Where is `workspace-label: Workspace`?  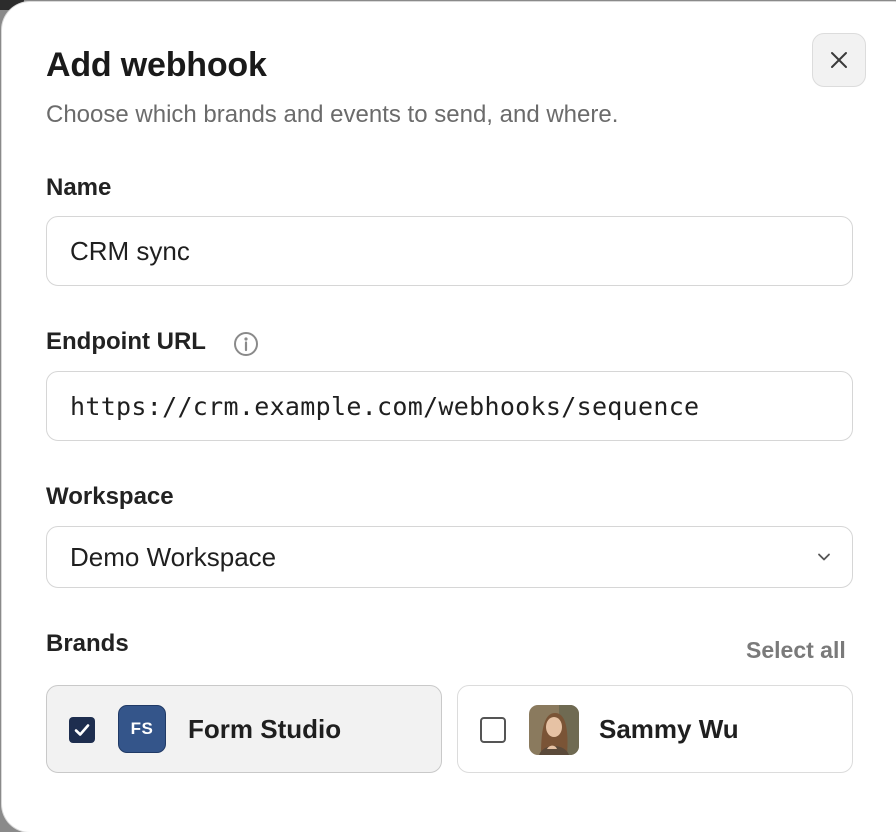 workspace-label: Workspace is located at coordinates (110, 496).